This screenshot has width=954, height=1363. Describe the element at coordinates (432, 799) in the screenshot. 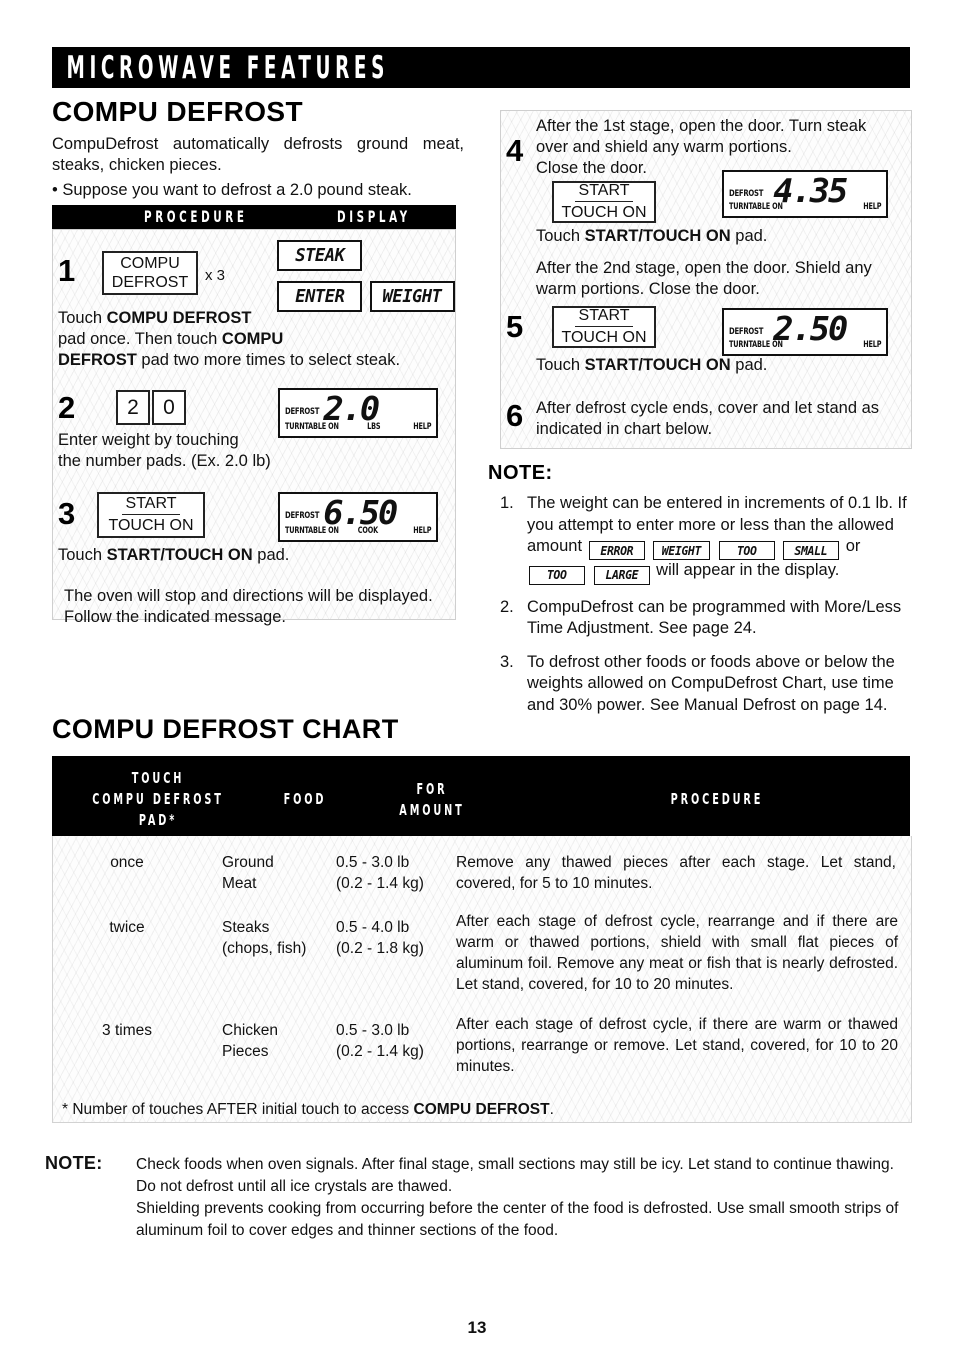

I see `col-header-for-amount: FOR AMOUNT` at that location.